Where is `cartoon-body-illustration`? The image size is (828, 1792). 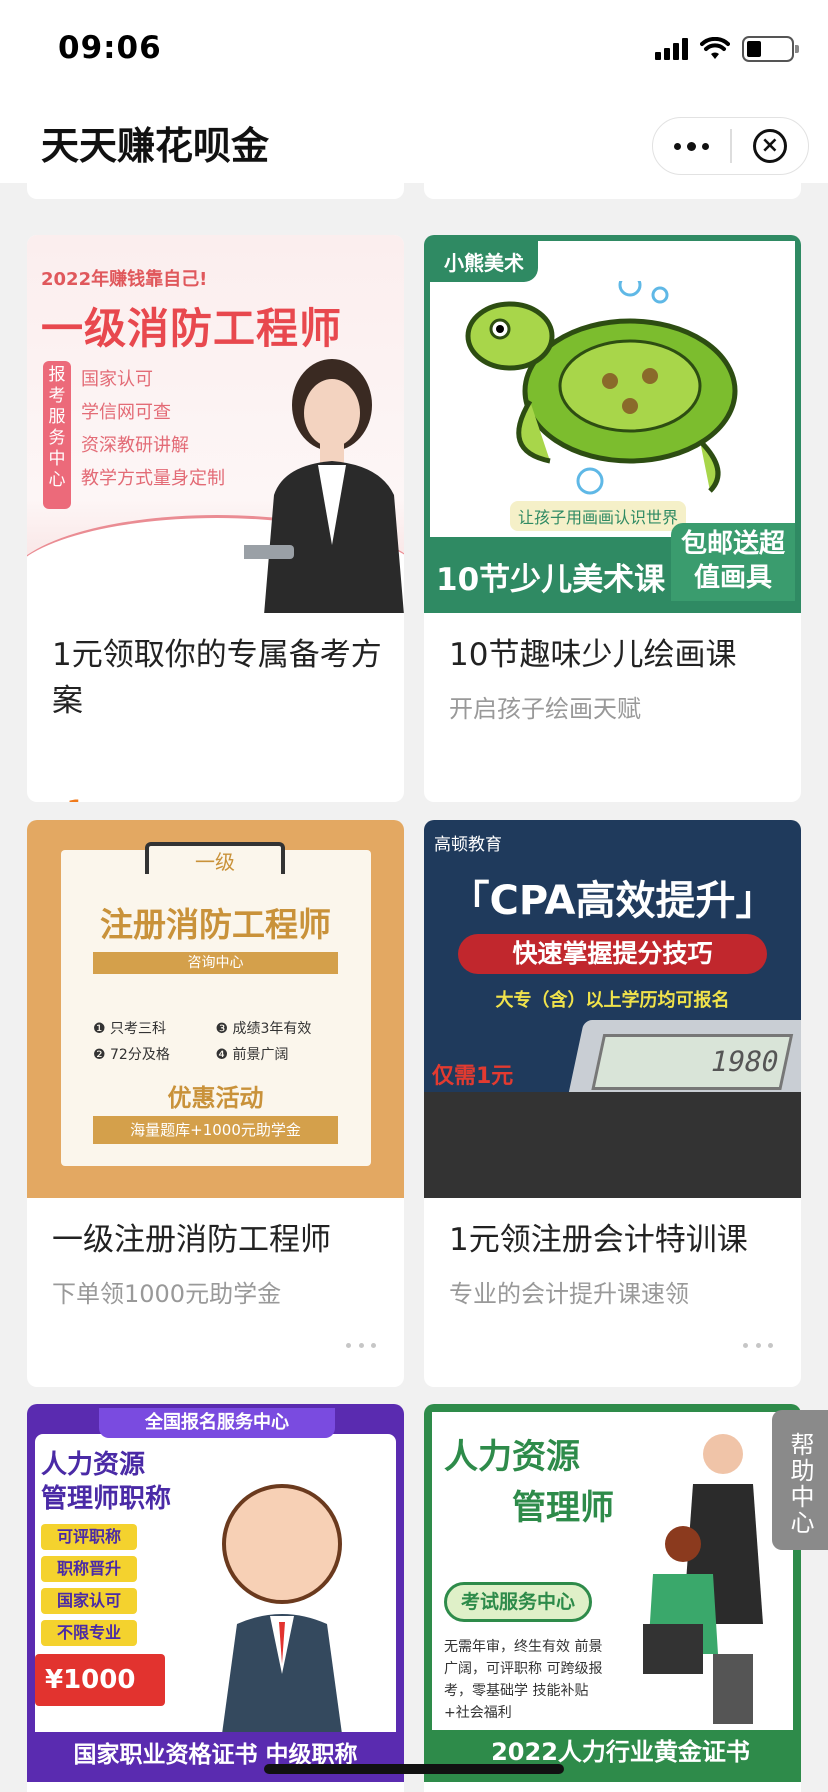
cartoon-body-illustration is located at coordinates (282, 1674).